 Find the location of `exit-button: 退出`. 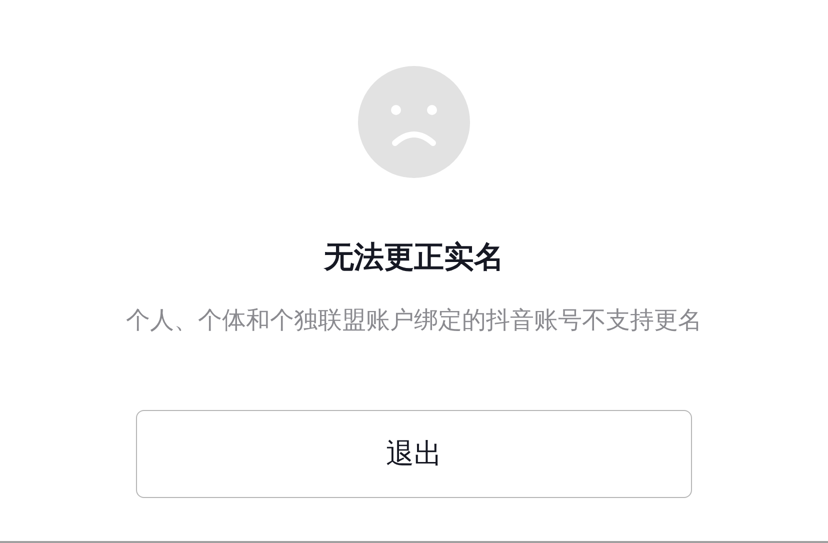

exit-button: 退出 is located at coordinates (414, 454).